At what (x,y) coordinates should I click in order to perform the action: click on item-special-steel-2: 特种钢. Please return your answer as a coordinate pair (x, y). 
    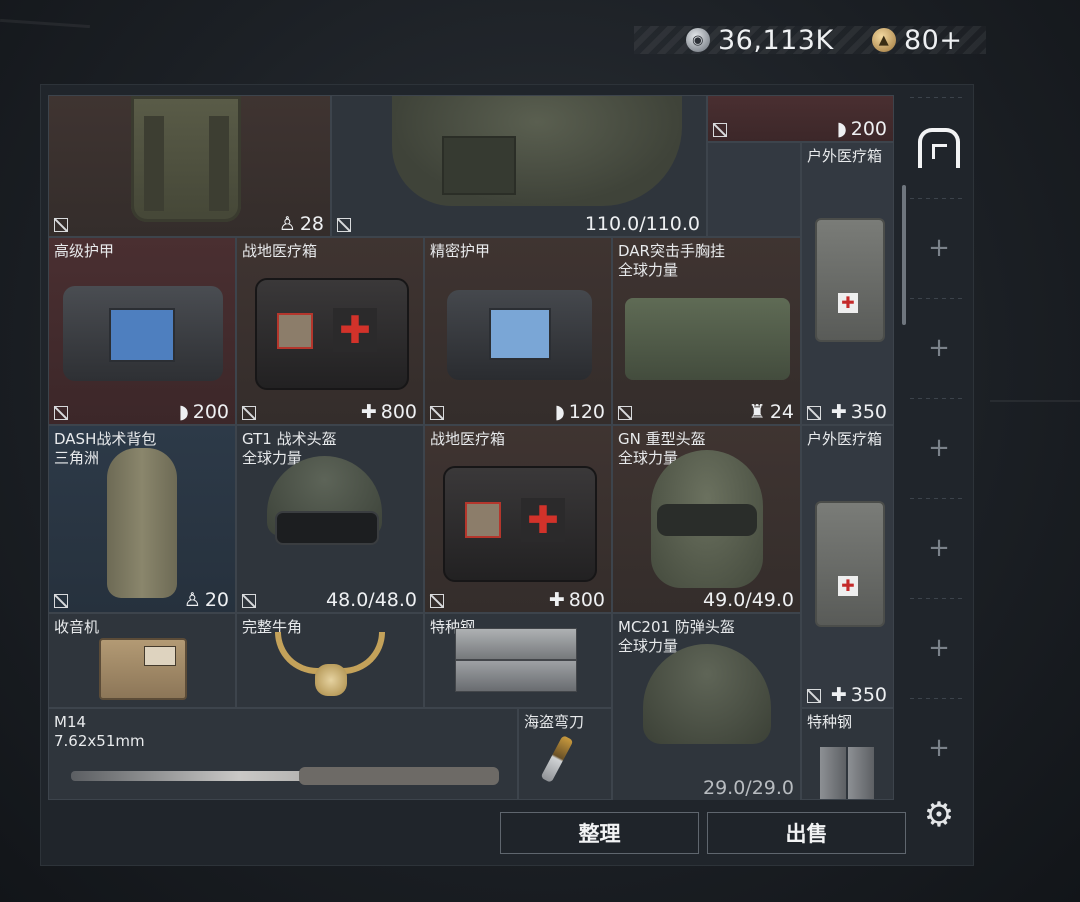
    Looking at the image, I should click on (847, 754).